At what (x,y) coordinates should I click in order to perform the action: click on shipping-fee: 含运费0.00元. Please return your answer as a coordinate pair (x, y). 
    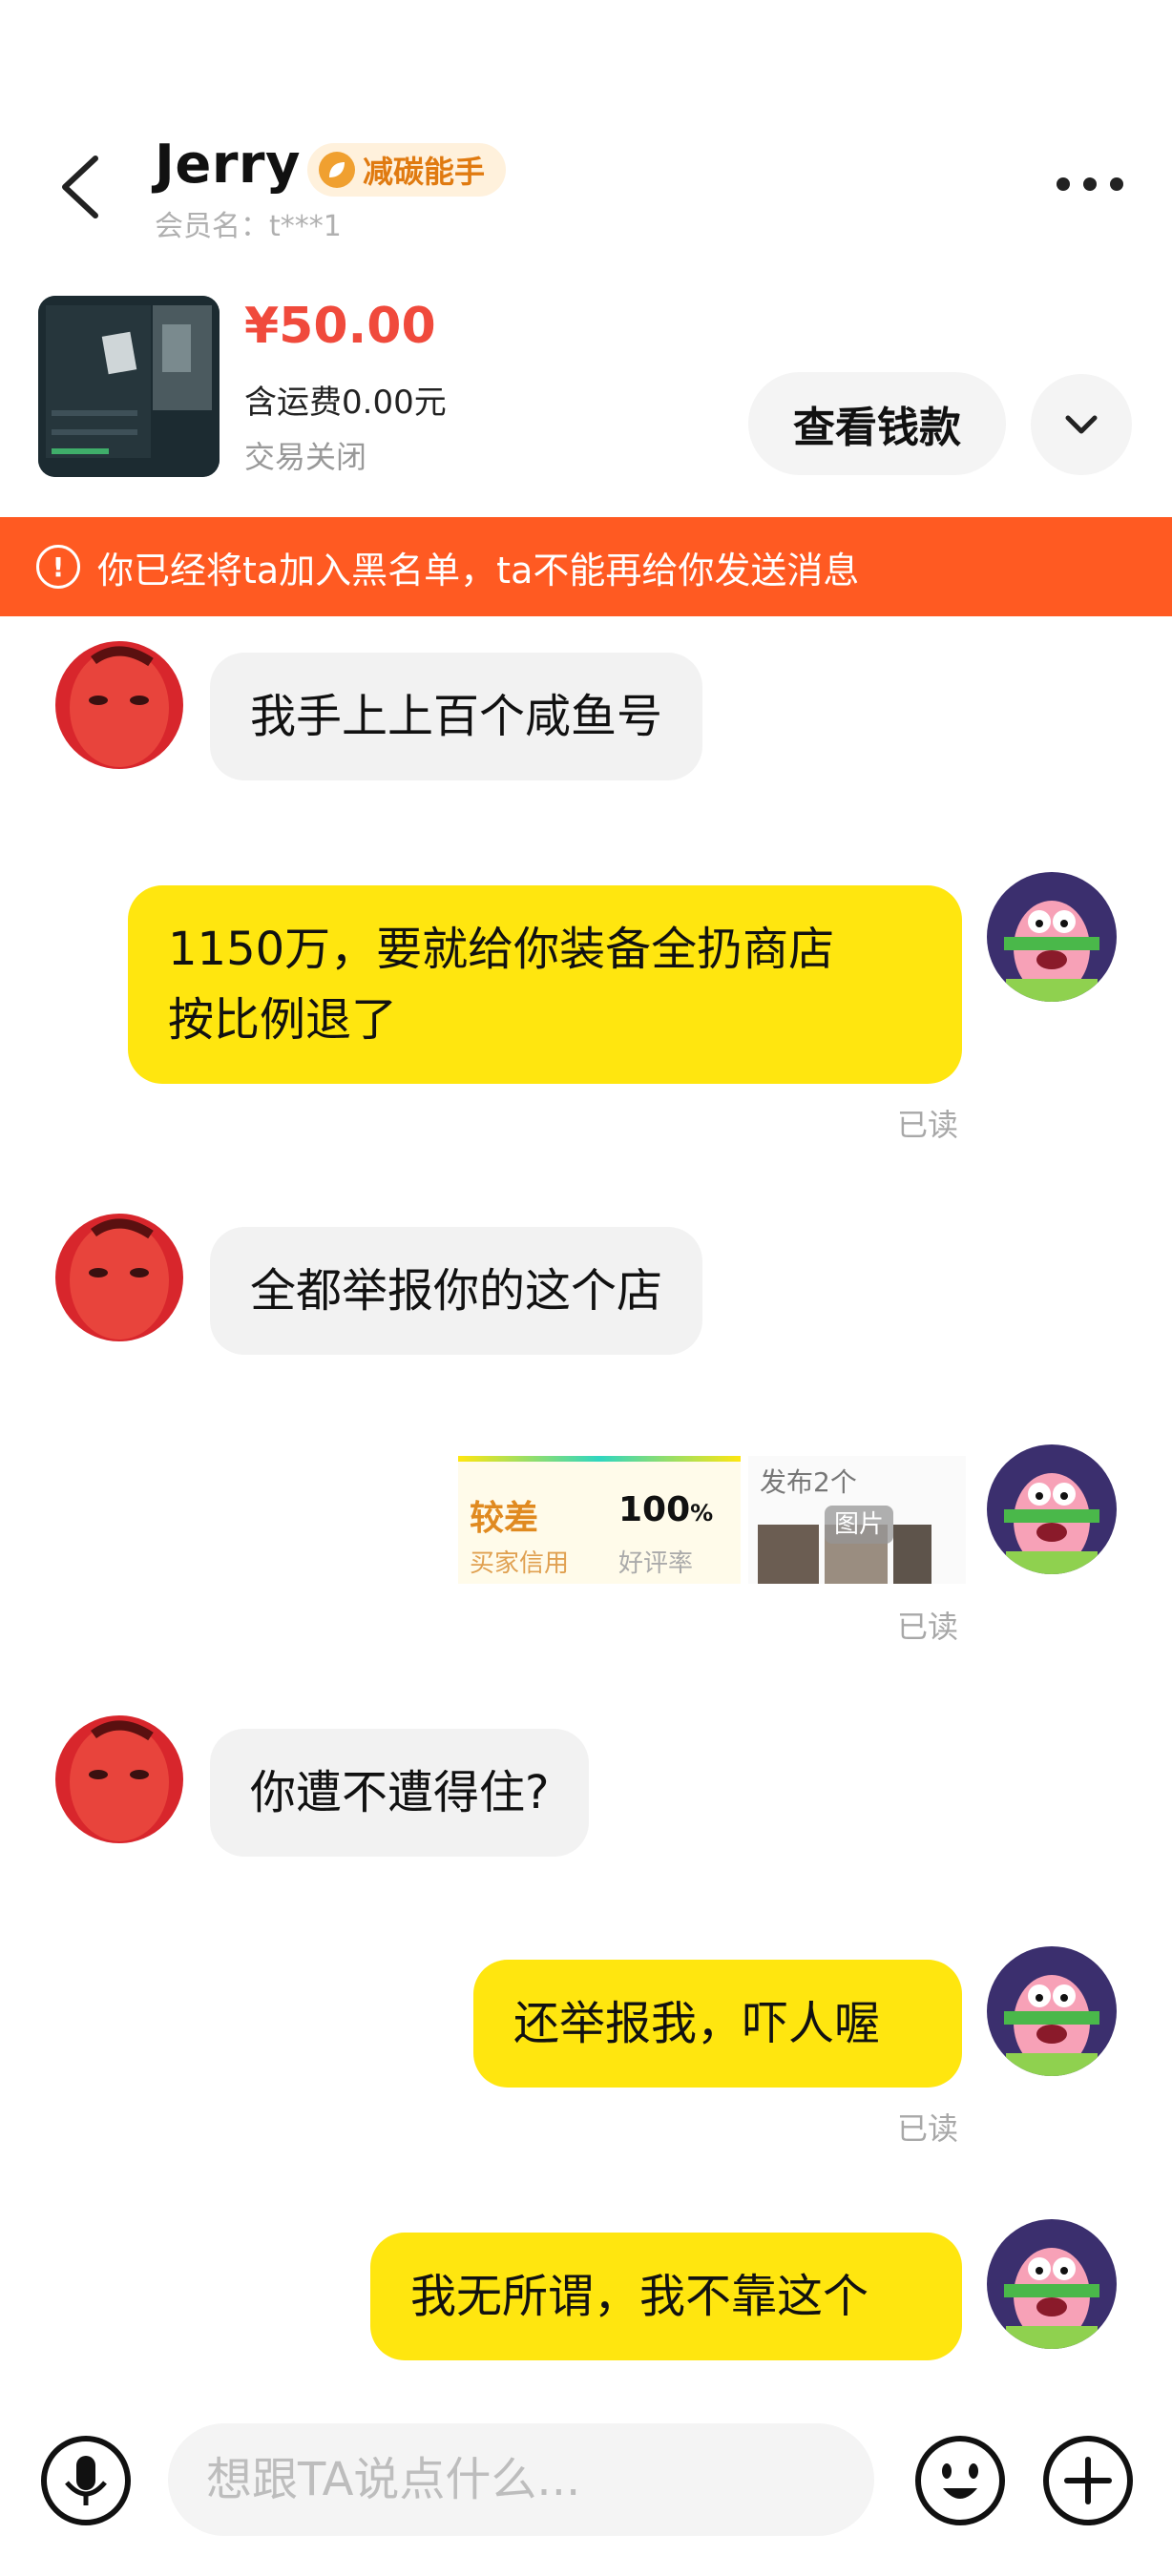
    Looking at the image, I should click on (345, 403).